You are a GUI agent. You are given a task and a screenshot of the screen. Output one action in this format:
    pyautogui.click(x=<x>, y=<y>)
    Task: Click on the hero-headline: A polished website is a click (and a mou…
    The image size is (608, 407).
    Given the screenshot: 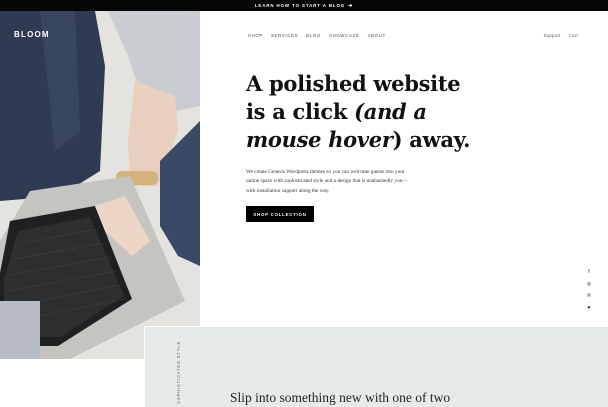 What is the action you would take?
    pyautogui.click(x=396, y=112)
    